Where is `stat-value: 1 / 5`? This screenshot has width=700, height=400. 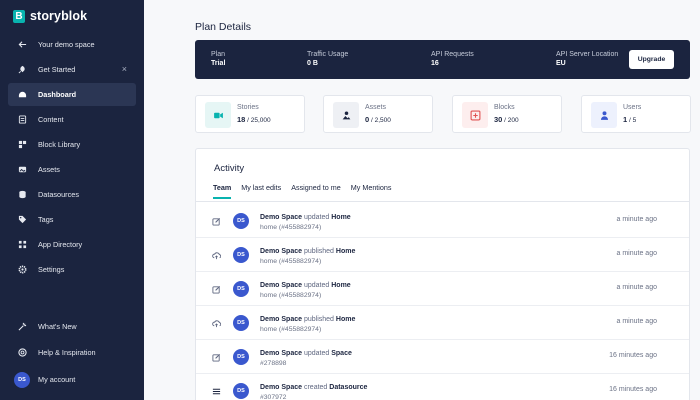 stat-value: 1 / 5 is located at coordinates (630, 119).